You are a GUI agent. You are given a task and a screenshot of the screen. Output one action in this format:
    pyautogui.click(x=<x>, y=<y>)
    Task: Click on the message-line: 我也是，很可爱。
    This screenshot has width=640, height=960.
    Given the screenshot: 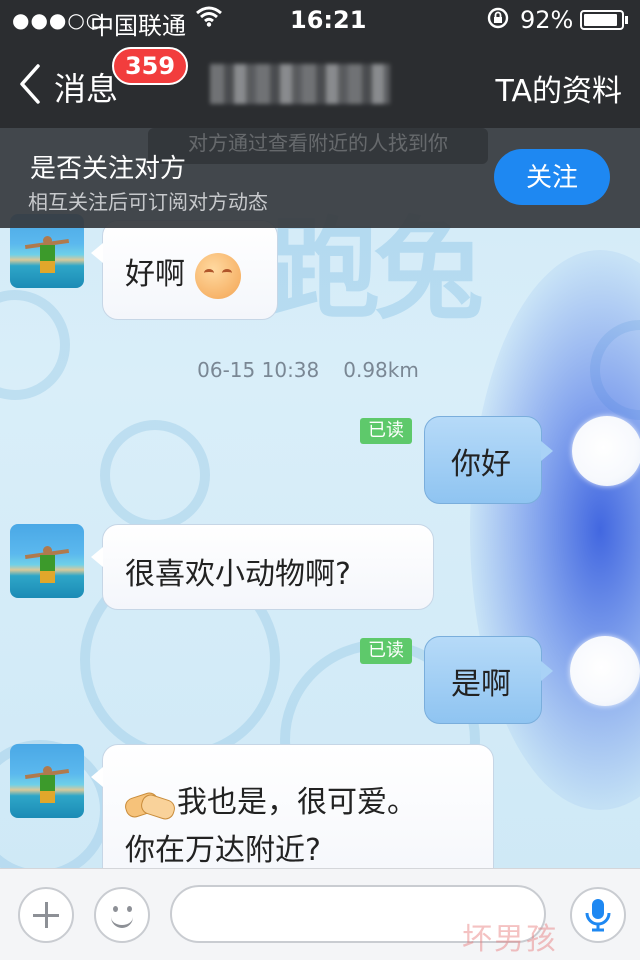 What is the action you would take?
    pyautogui.click(x=307, y=803)
    